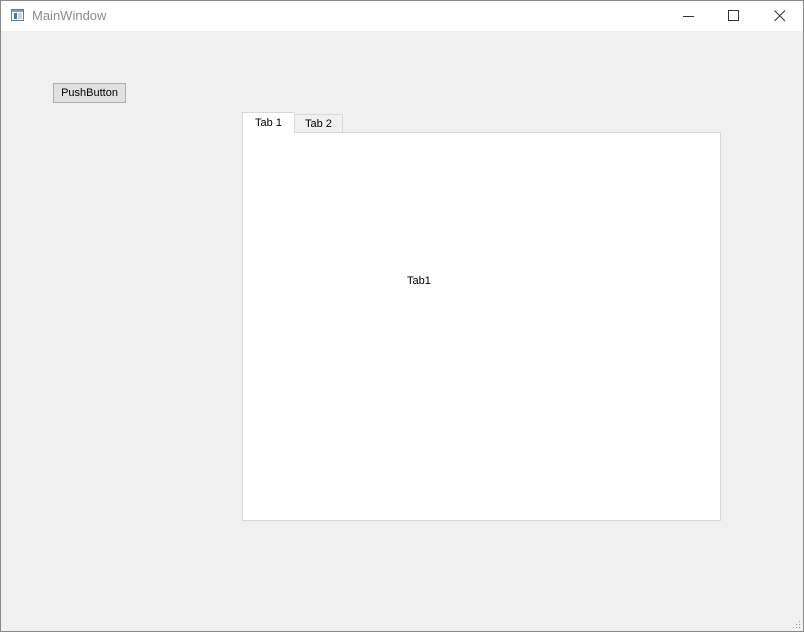 The width and height of the screenshot is (804, 632). I want to click on app-window-icon, so click(17, 15).